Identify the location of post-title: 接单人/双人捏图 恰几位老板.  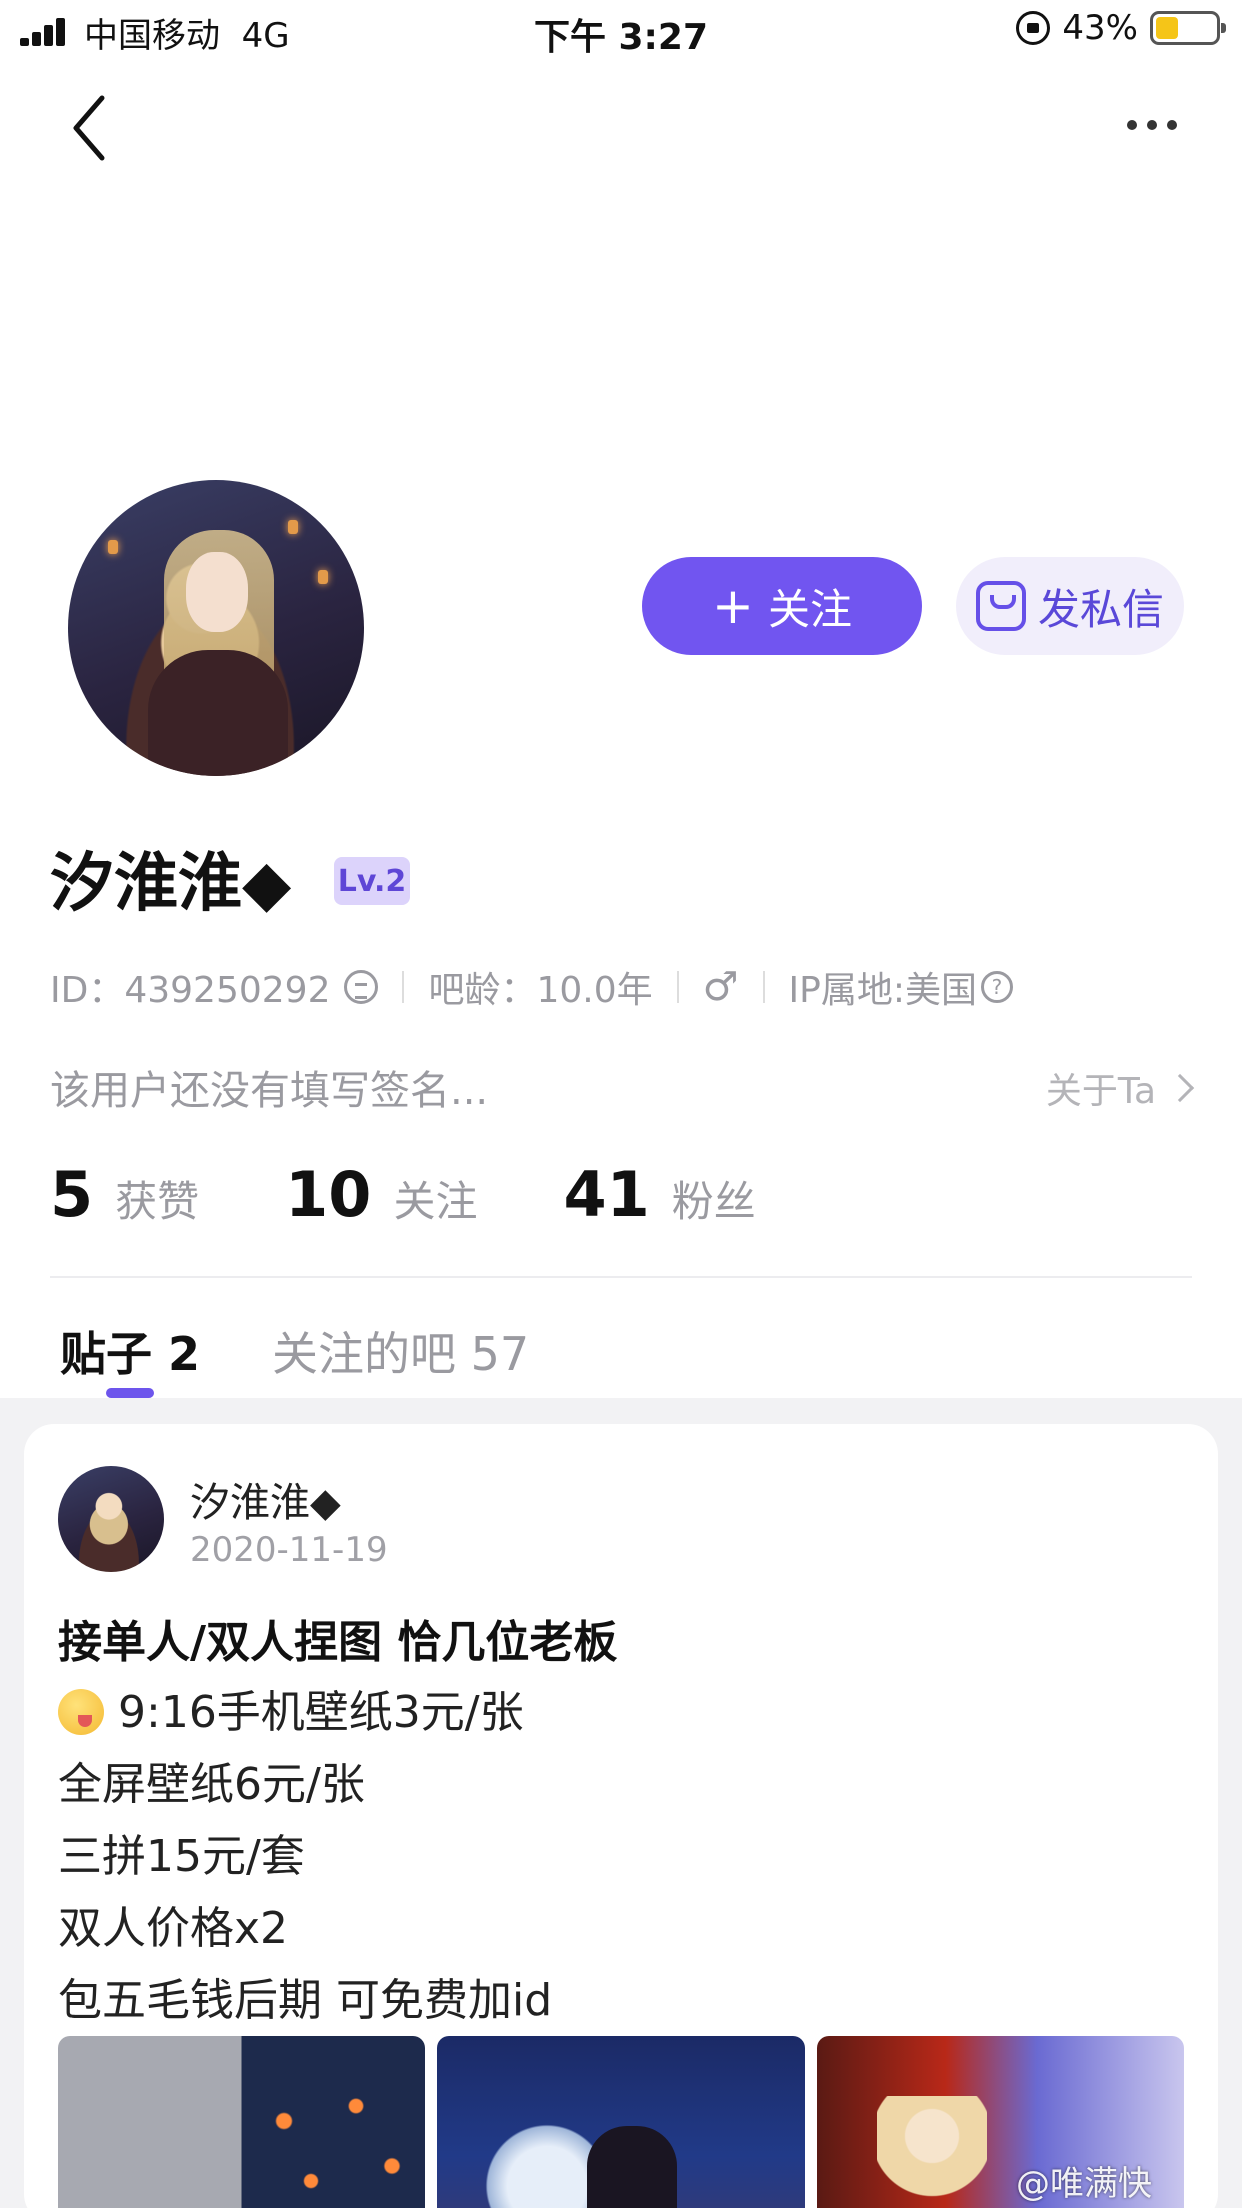
(338, 1642).